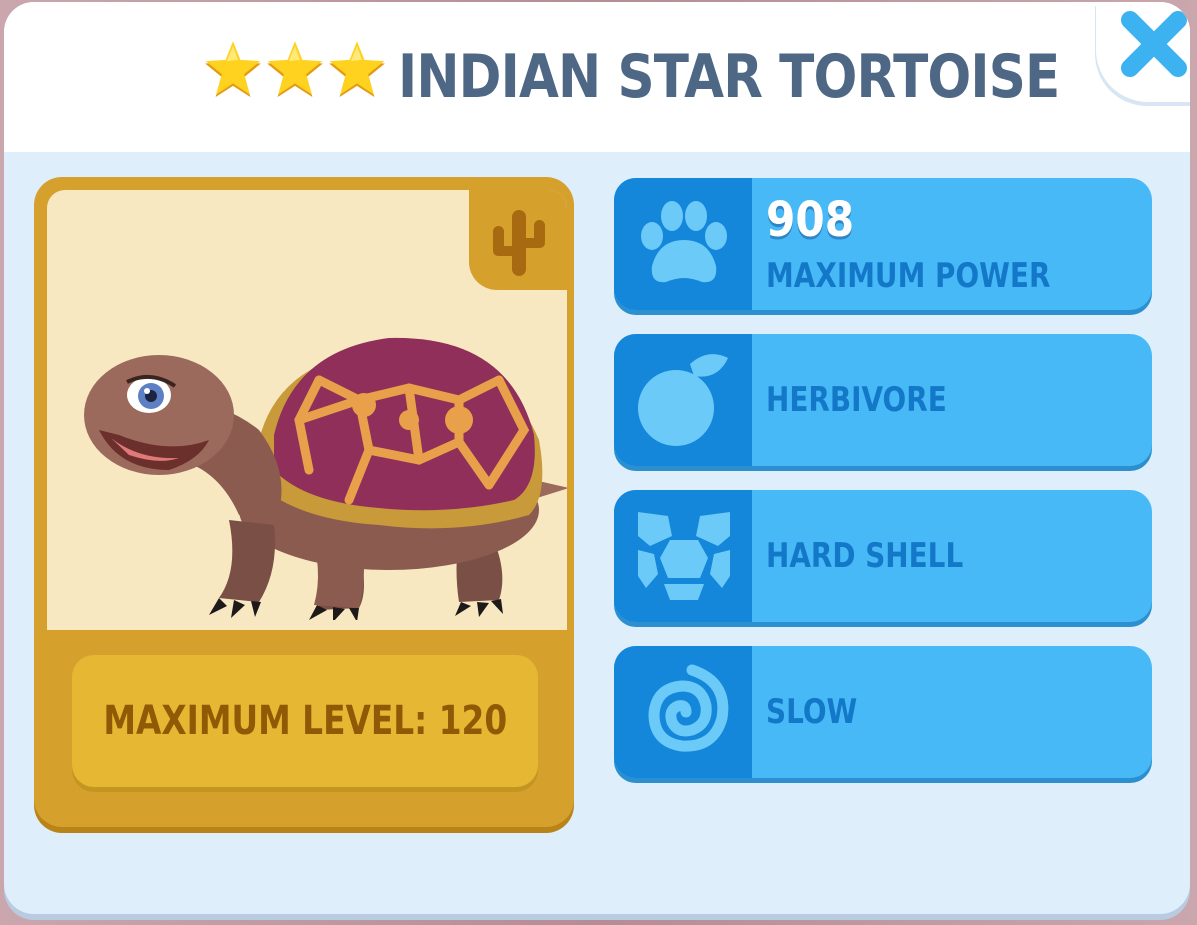  Describe the element at coordinates (729, 77) in the screenshot. I see `animal-name-title: INDIAN STAR TORTOISE` at that location.